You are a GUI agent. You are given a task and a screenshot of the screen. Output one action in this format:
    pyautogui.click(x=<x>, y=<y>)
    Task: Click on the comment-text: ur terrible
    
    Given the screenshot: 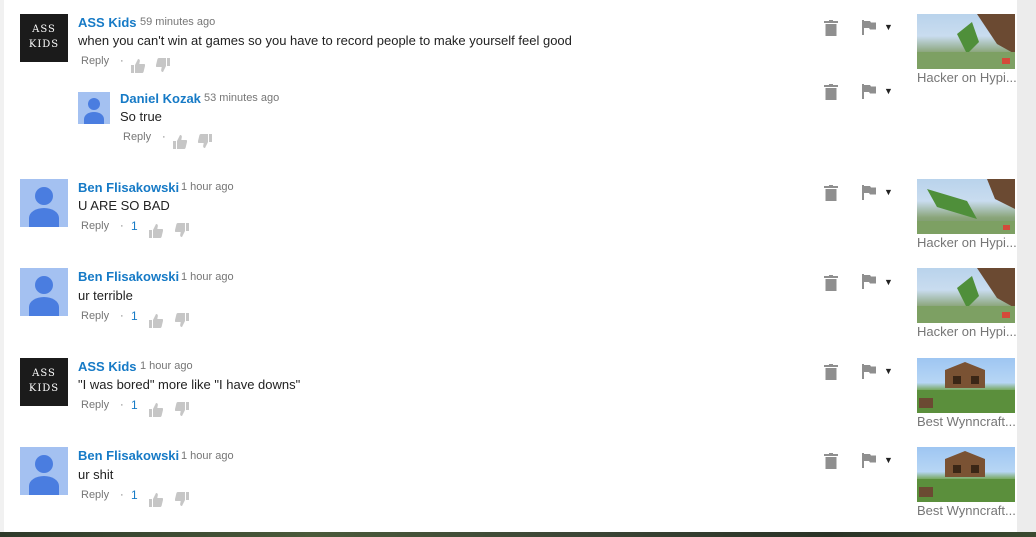 What is the action you would take?
    pyautogui.click(x=105, y=295)
    